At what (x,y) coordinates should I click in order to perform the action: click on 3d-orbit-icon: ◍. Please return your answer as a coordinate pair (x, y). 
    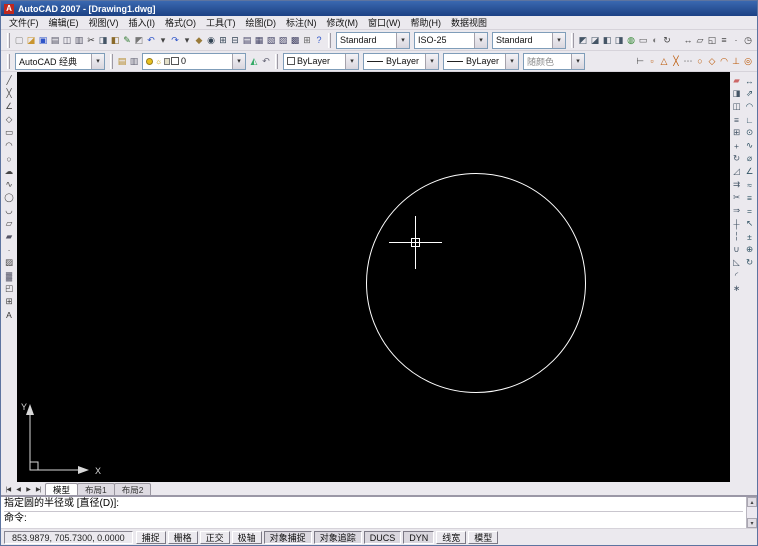
    Looking at the image, I should click on (631, 40).